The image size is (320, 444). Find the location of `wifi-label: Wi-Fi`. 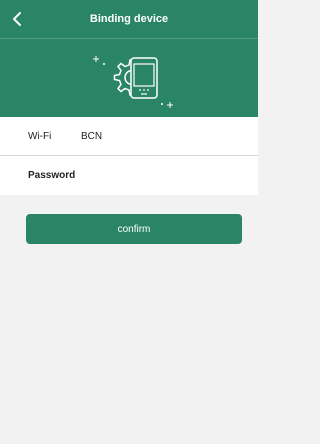

wifi-label: Wi-Fi is located at coordinates (40, 136).